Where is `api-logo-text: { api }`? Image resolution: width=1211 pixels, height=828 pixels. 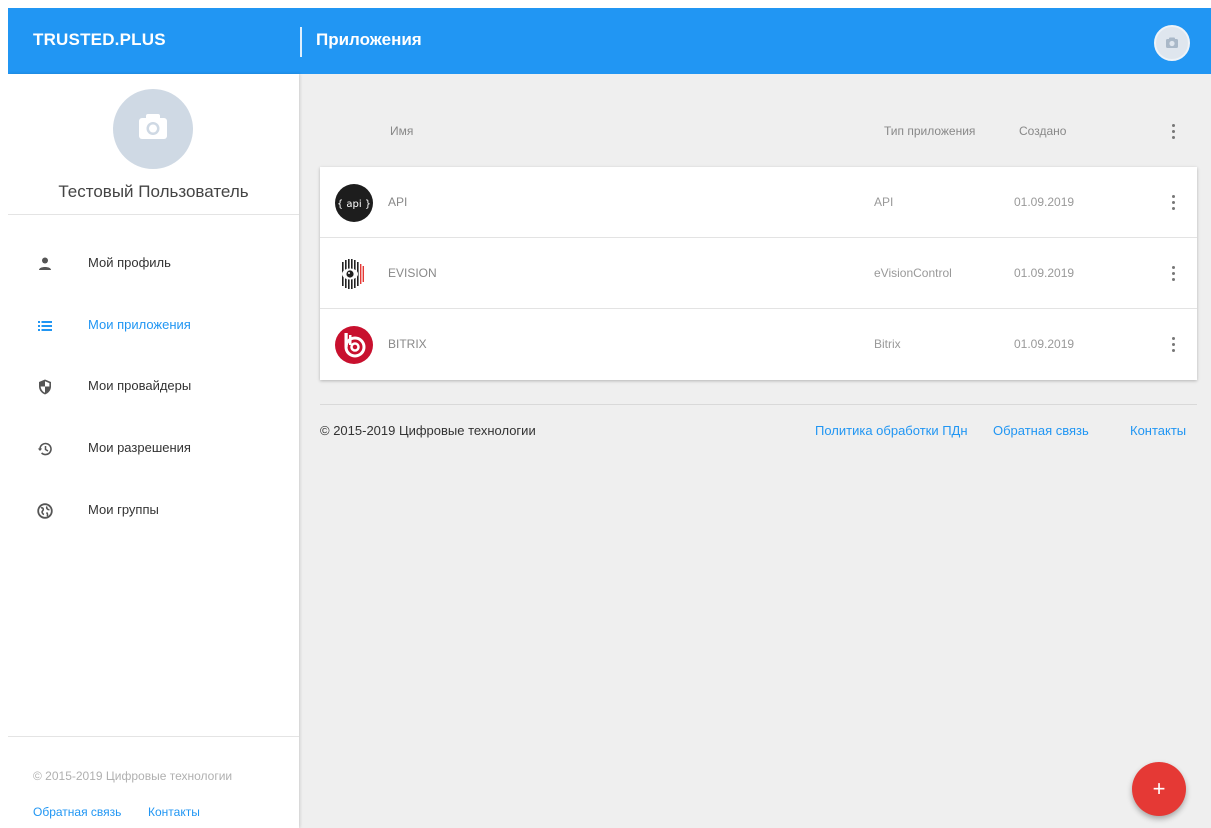 api-logo-text: { api } is located at coordinates (354, 204).